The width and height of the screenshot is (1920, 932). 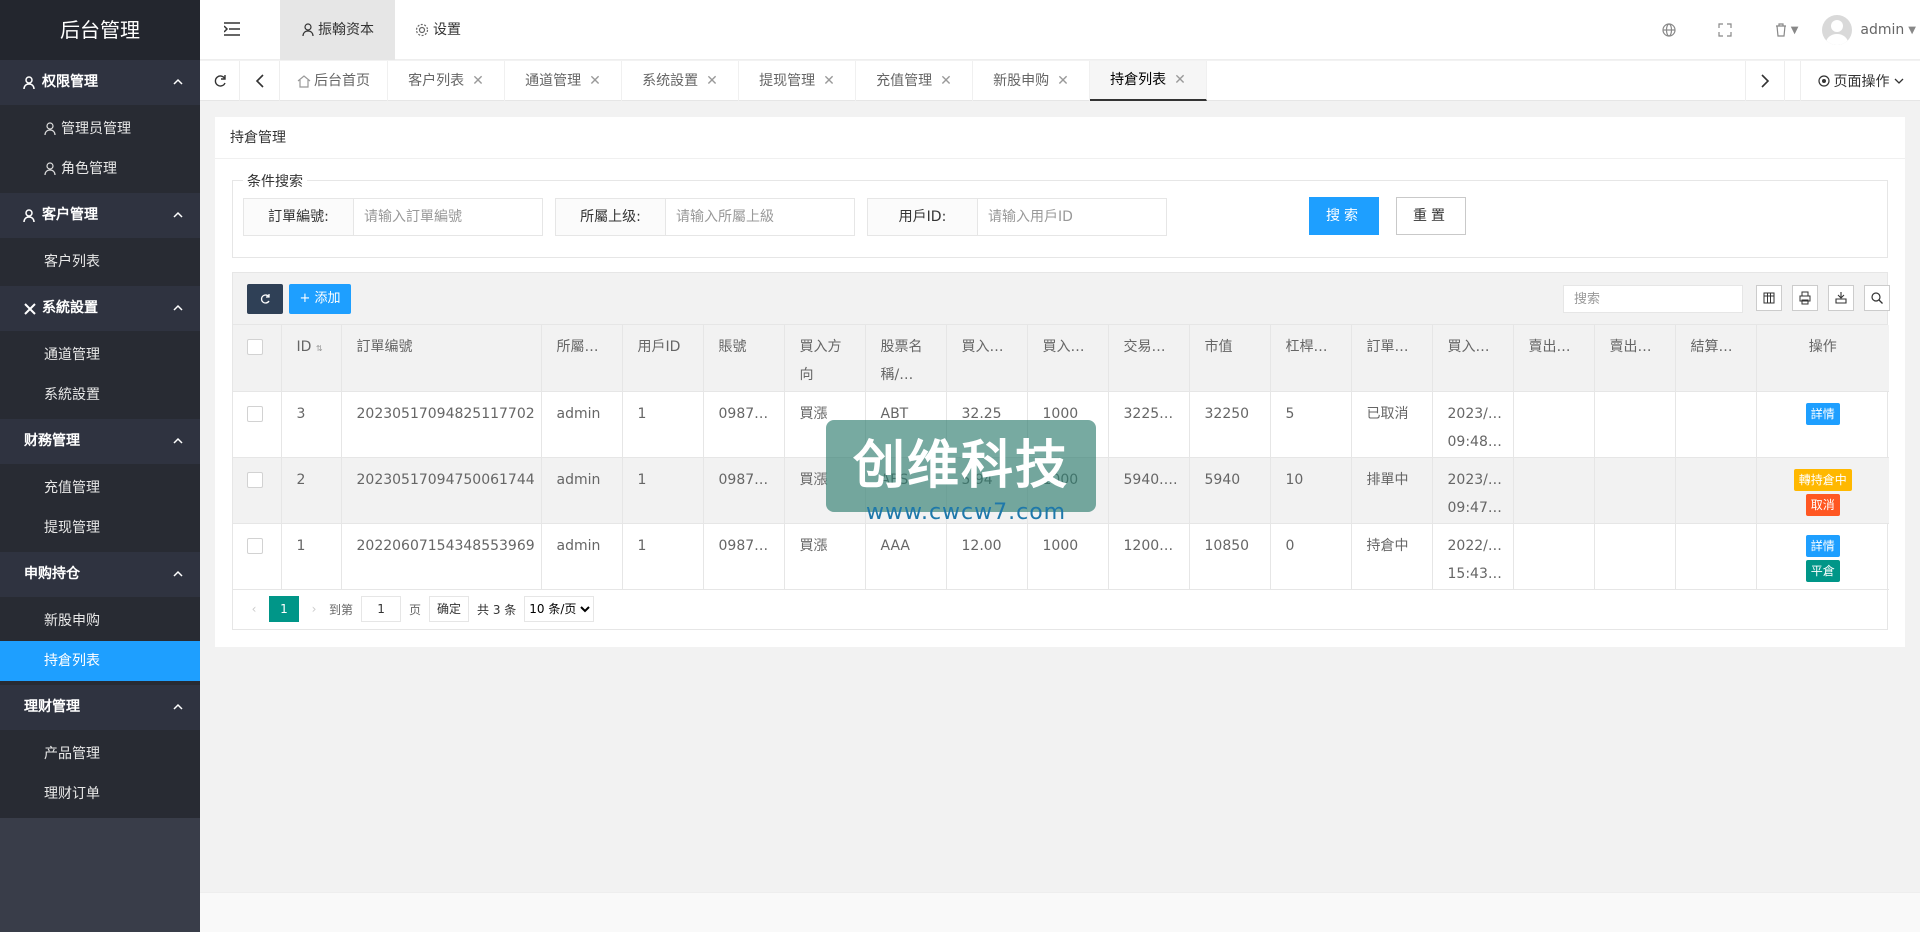 I want to click on header-id: ID ⇅, so click(x=311, y=358).